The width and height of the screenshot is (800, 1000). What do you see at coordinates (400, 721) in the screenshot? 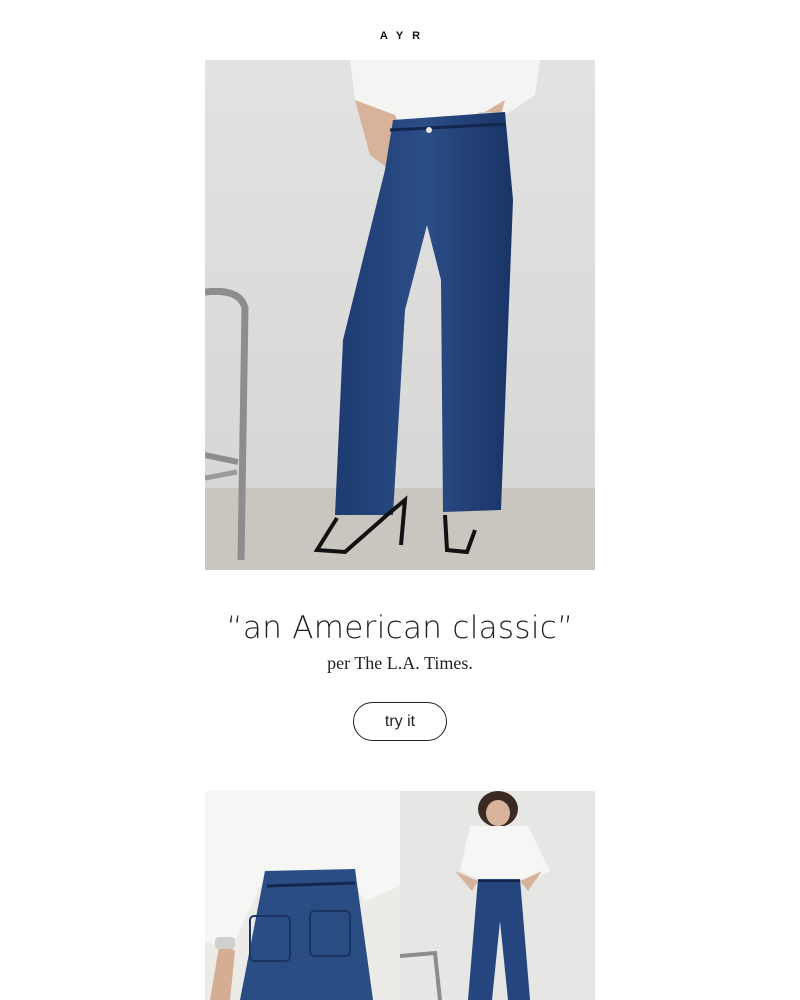
I see `try-it-button: try it` at bounding box center [400, 721].